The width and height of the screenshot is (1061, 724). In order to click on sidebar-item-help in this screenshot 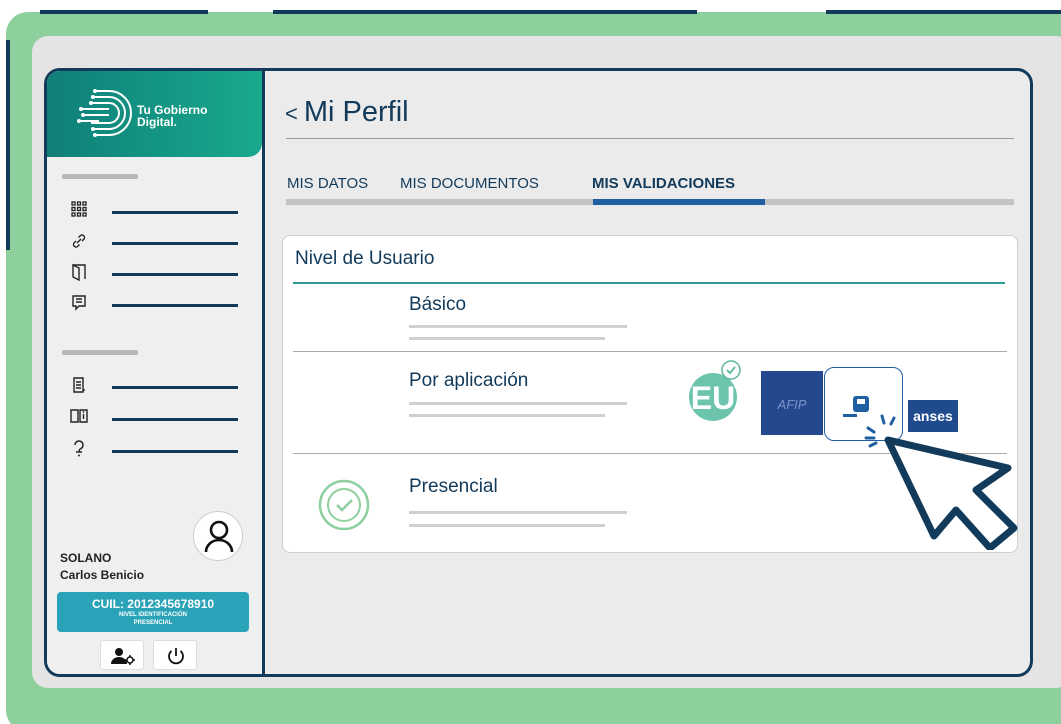, I will do `click(157, 451)`.